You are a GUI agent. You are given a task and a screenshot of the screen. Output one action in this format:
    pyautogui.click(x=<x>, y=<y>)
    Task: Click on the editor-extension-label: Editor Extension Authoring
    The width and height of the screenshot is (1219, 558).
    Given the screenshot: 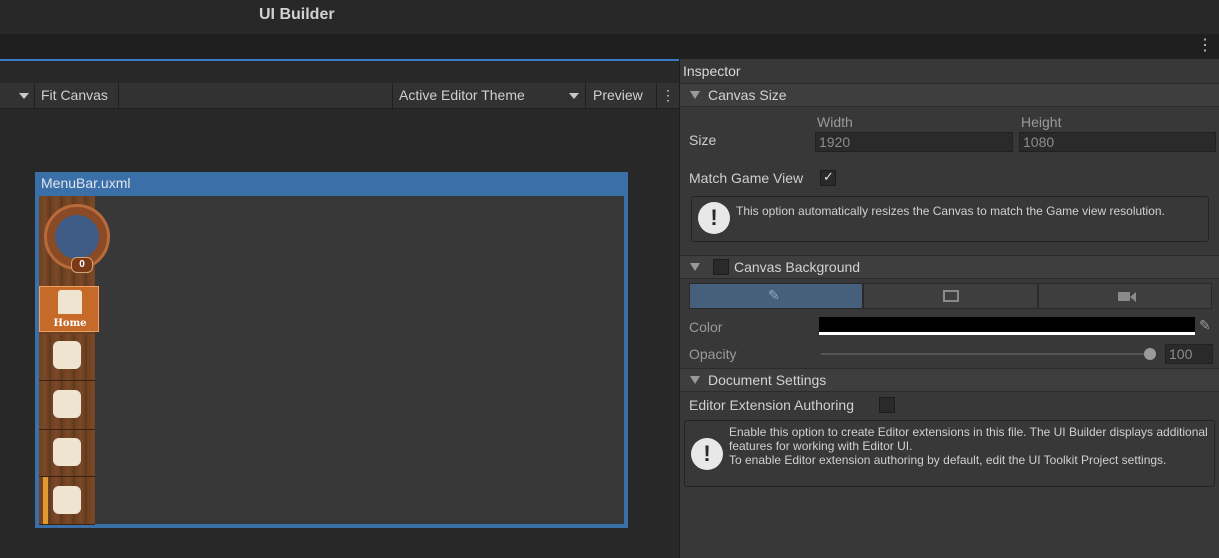 What is the action you would take?
    pyautogui.click(x=771, y=405)
    